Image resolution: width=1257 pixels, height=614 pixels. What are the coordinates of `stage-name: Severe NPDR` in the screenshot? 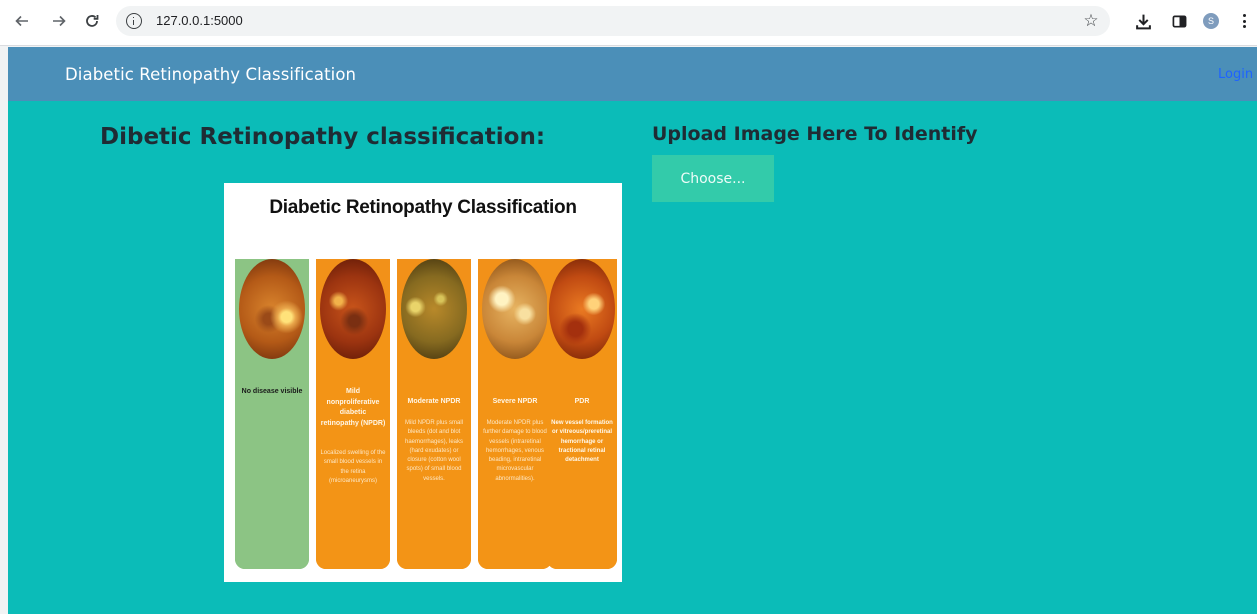 It's located at (515, 401).